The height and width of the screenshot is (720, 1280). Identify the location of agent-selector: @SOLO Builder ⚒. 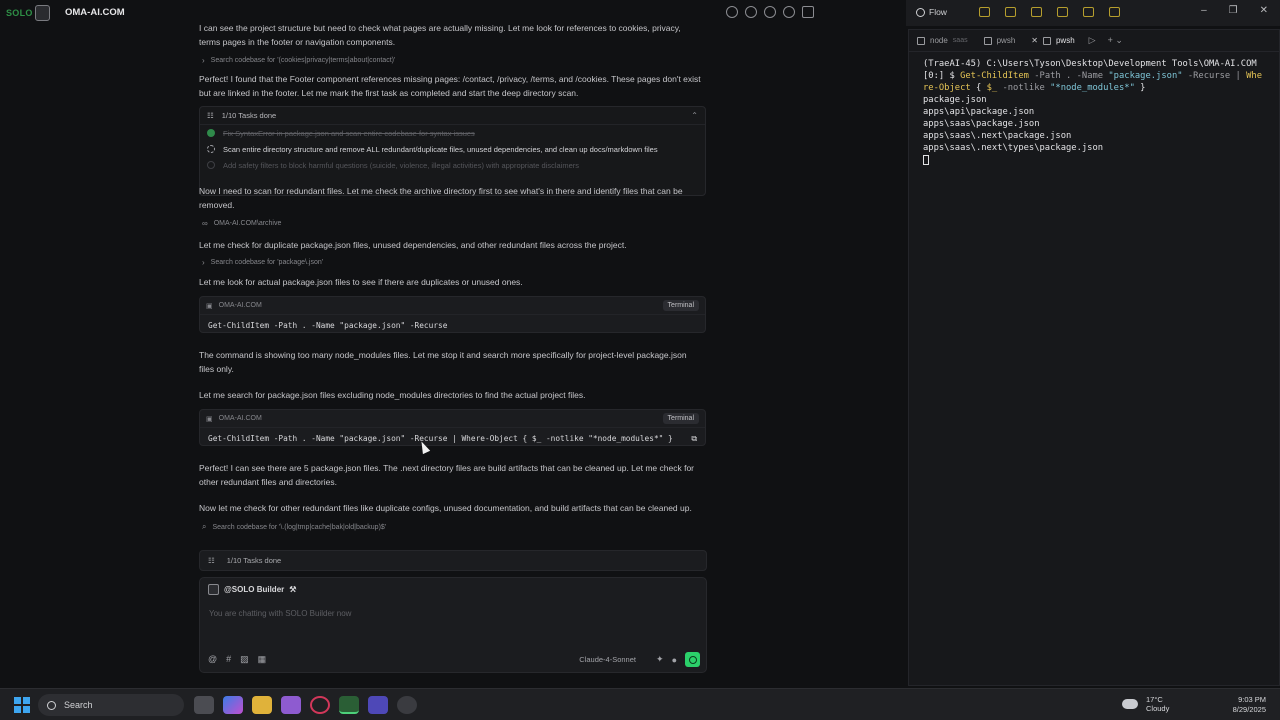
(252, 589).